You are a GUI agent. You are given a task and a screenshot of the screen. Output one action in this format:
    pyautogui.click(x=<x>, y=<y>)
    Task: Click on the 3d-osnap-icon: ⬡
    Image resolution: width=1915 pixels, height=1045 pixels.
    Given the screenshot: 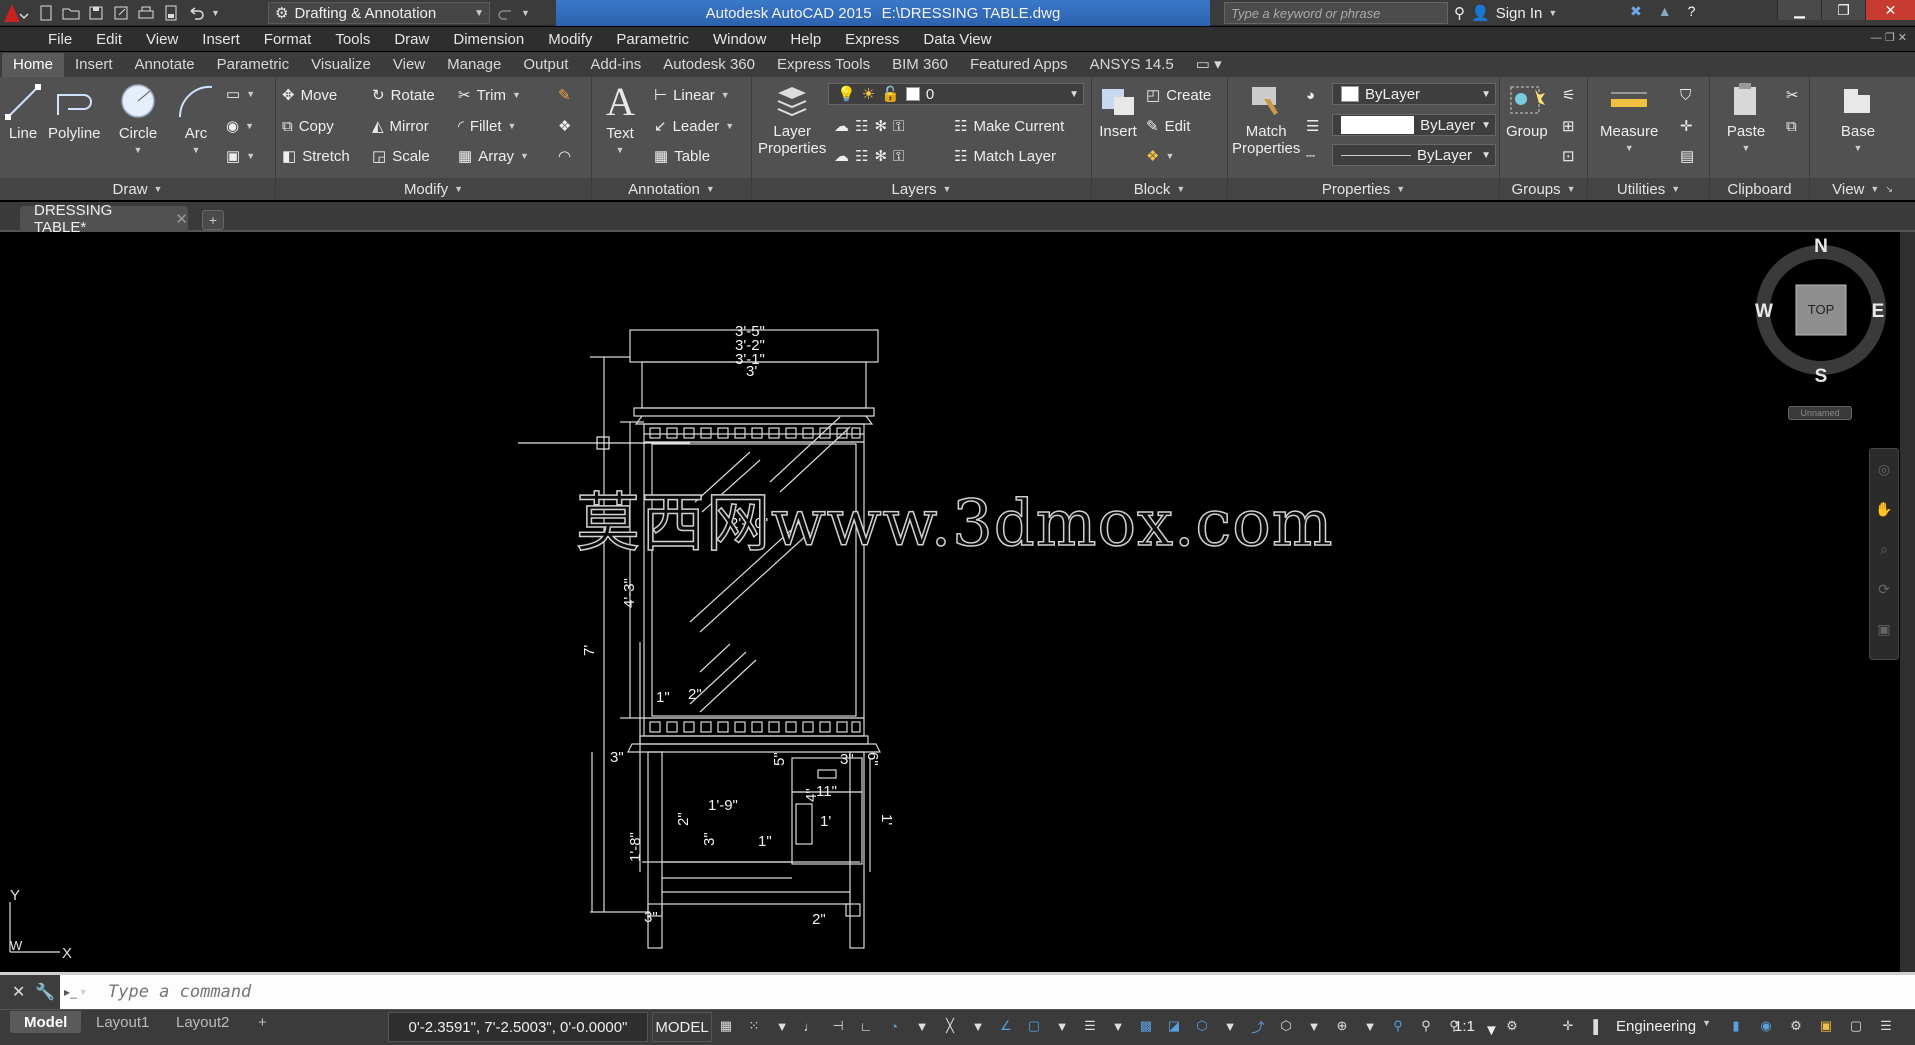 What is the action you would take?
    pyautogui.click(x=1202, y=1026)
    